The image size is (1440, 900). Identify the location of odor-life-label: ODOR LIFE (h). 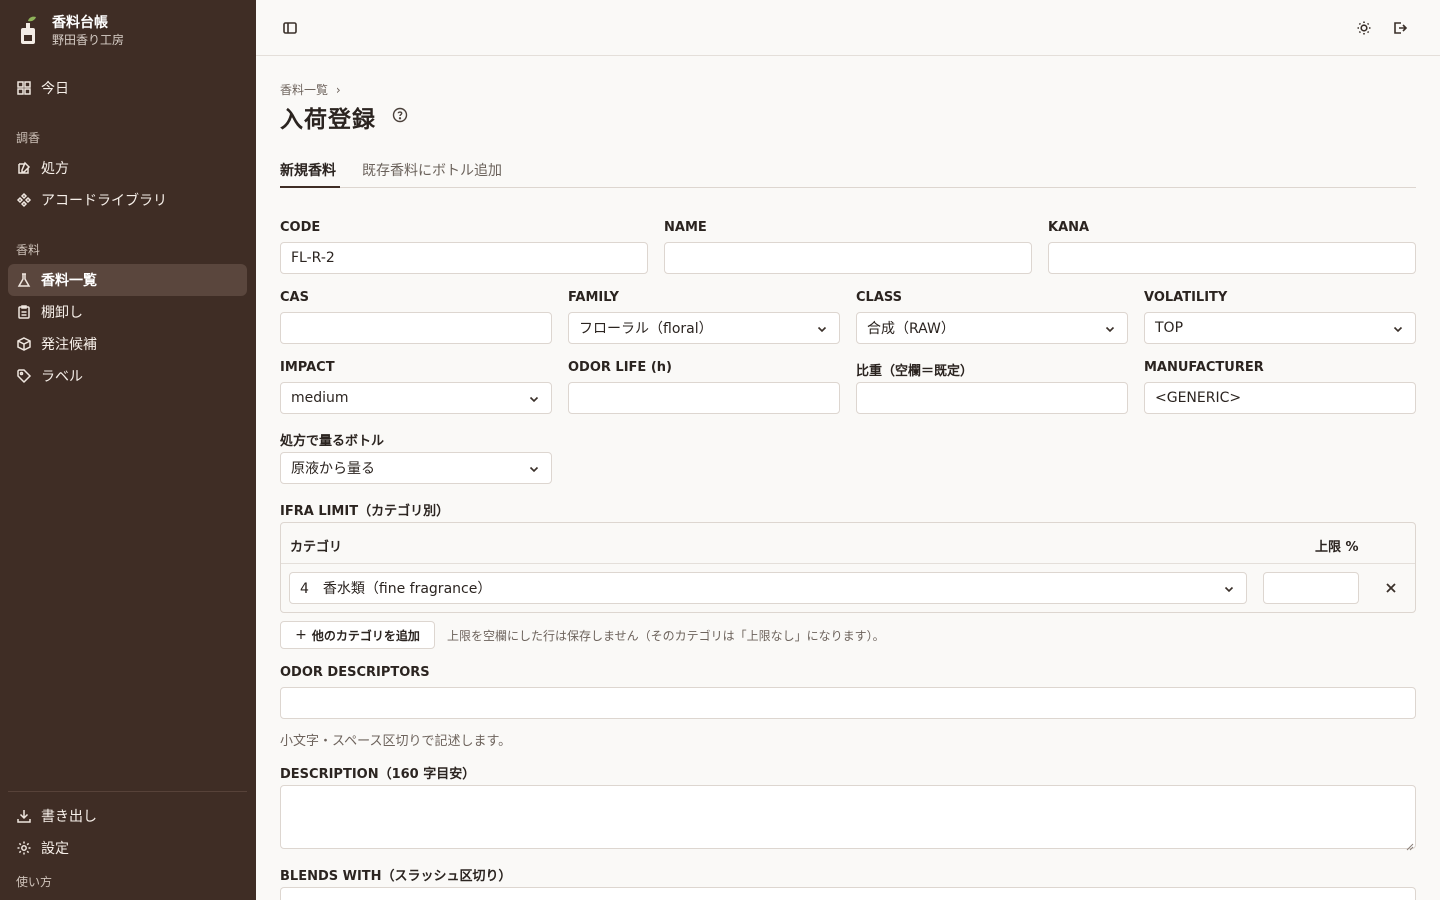
(620, 367).